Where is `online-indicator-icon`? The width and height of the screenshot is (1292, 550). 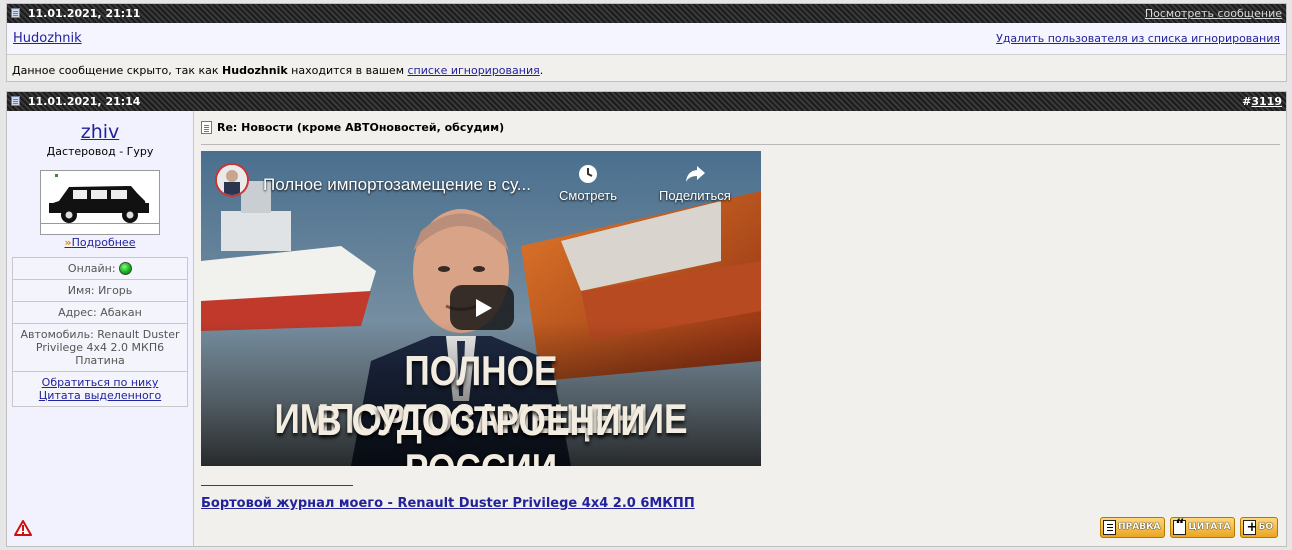
online-indicator-icon is located at coordinates (126, 268).